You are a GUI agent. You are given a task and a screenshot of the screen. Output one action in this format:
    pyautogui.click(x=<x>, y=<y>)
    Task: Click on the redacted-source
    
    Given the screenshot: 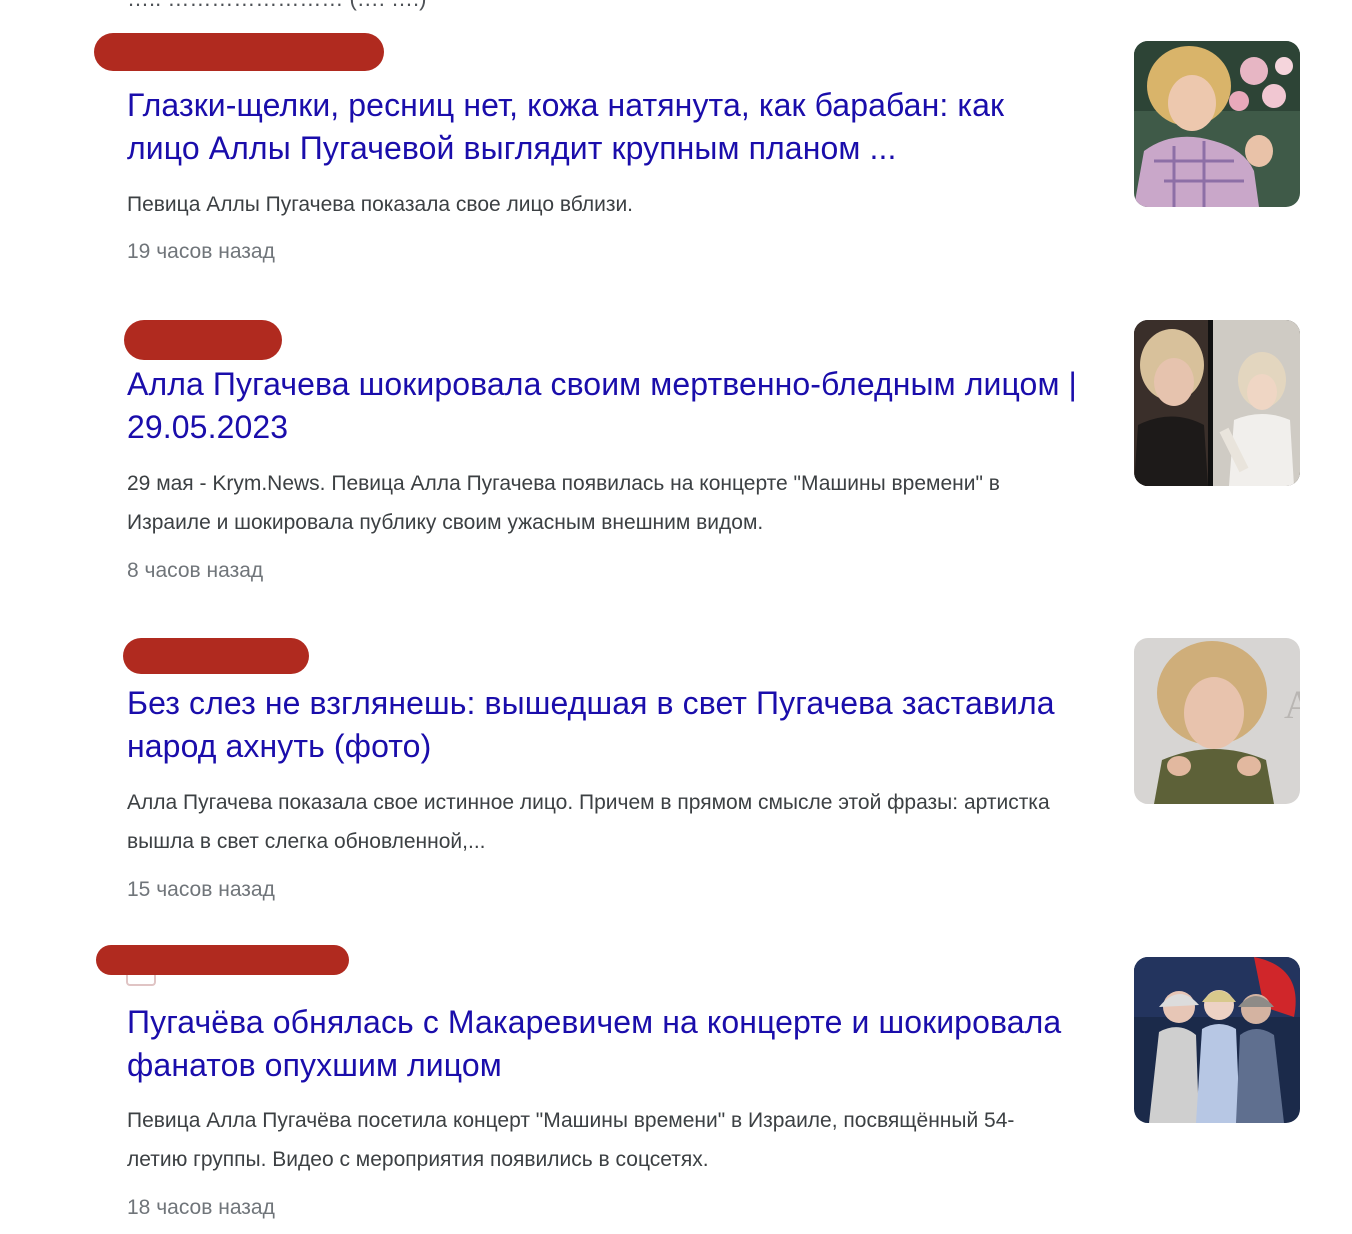 What is the action you would take?
    pyautogui.click(x=222, y=960)
    